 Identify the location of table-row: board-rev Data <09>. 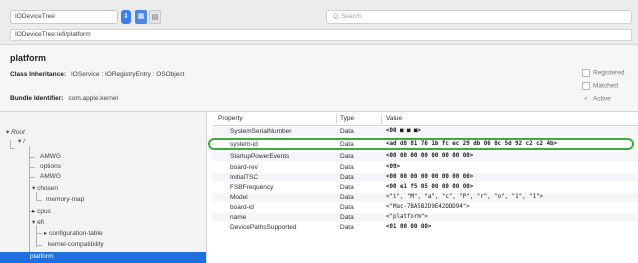
(425, 167).